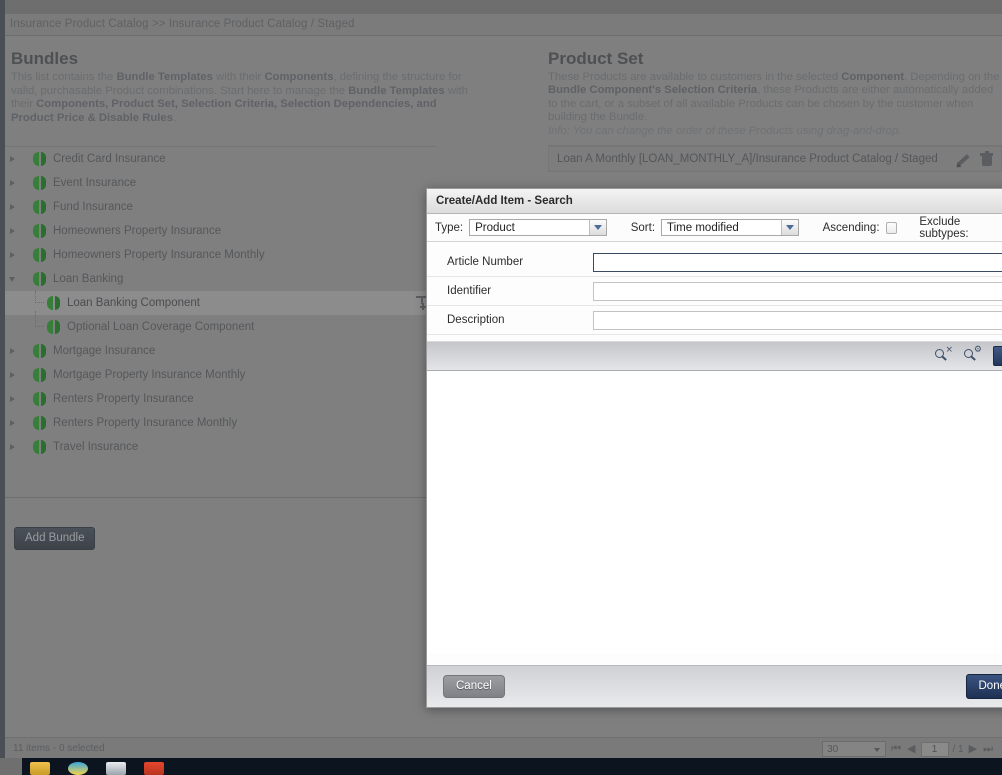 The width and height of the screenshot is (1002, 775). What do you see at coordinates (911, 749) in the screenshot?
I see `prev-page-icon: ◀` at bounding box center [911, 749].